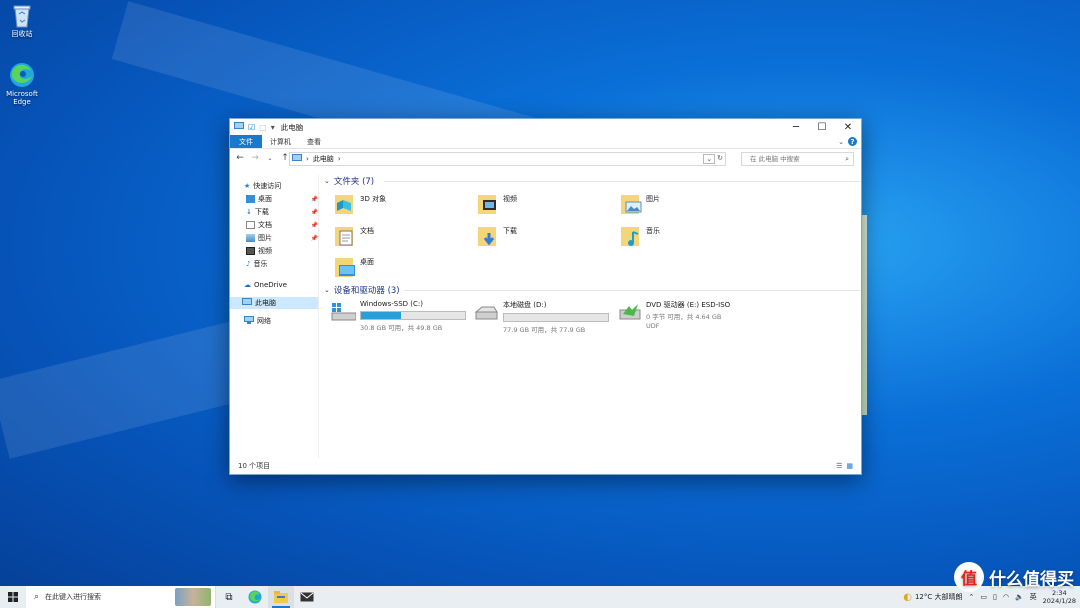 The image size is (1080, 608). Describe the element at coordinates (249, 321) in the screenshot. I see `network-icon` at that location.